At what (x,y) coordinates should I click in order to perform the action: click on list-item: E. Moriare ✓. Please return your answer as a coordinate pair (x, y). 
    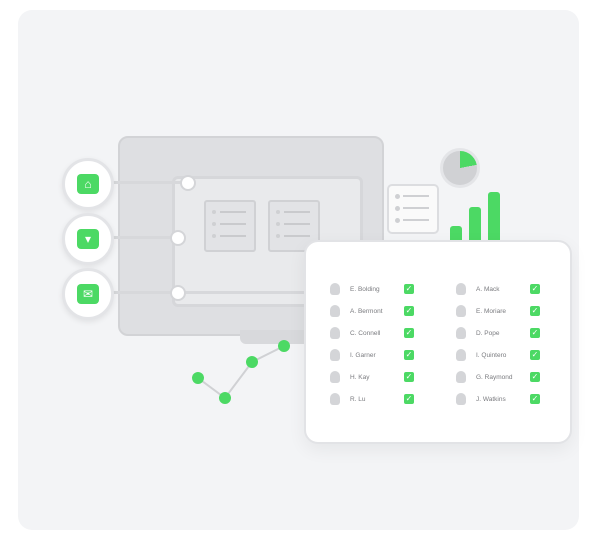
    Looking at the image, I should click on (498, 311).